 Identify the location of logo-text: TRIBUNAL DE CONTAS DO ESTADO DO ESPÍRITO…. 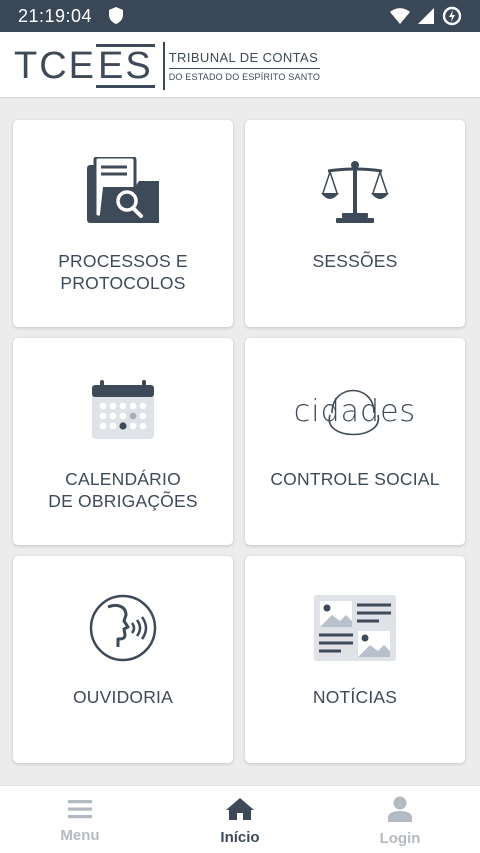
(241, 66).